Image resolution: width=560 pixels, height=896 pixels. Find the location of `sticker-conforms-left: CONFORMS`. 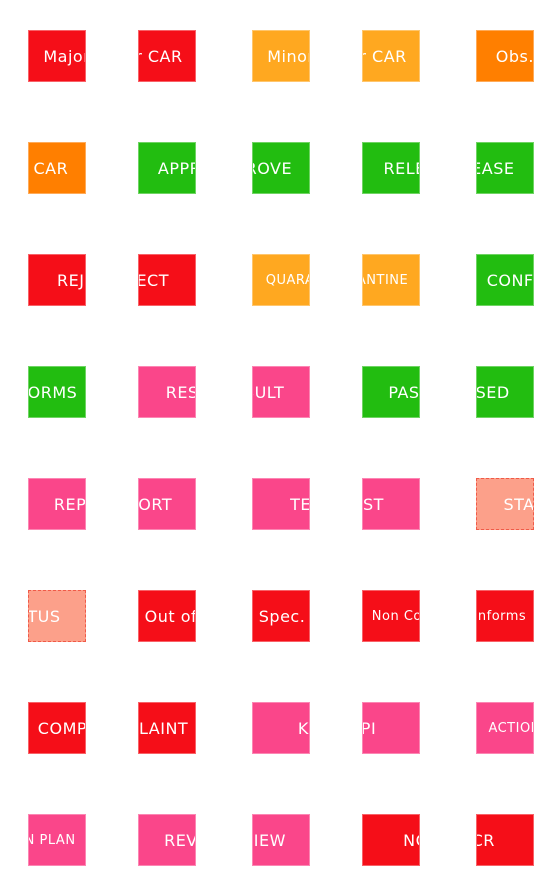

sticker-conforms-left: CONFORMS is located at coordinates (505, 280).